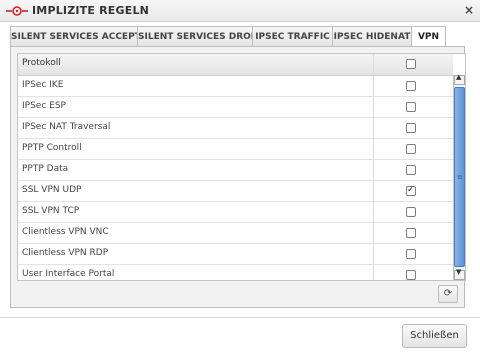 This screenshot has width=480, height=357. Describe the element at coordinates (235, 107) in the screenshot. I see `table-row: IPSec ESP` at that location.